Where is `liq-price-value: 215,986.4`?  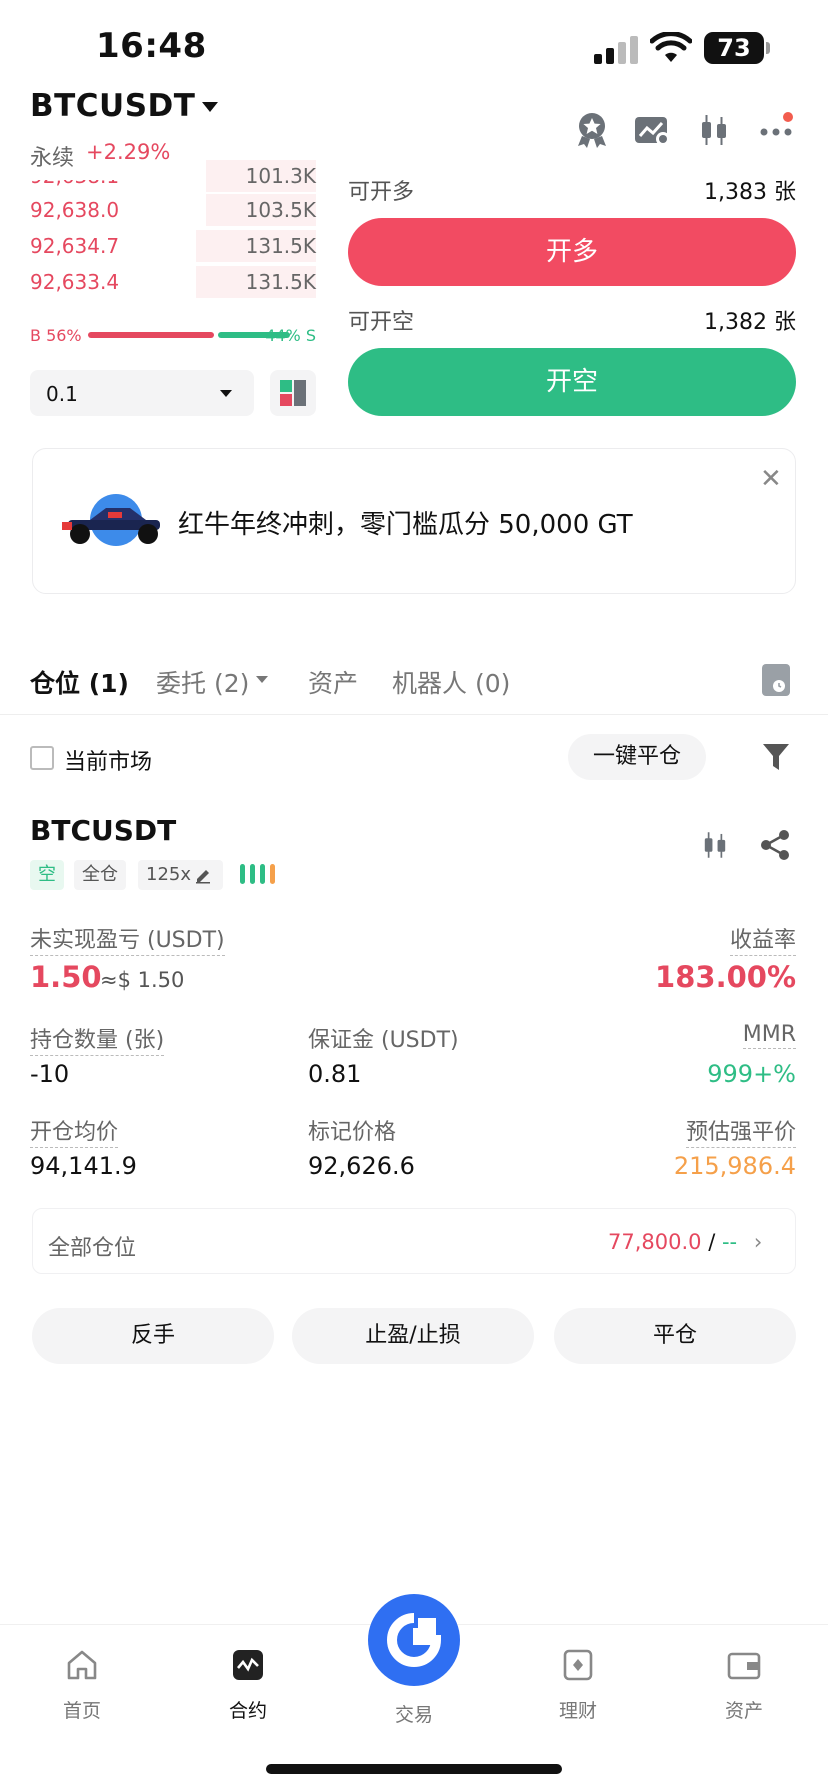 liq-price-value: 215,986.4 is located at coordinates (734, 1166).